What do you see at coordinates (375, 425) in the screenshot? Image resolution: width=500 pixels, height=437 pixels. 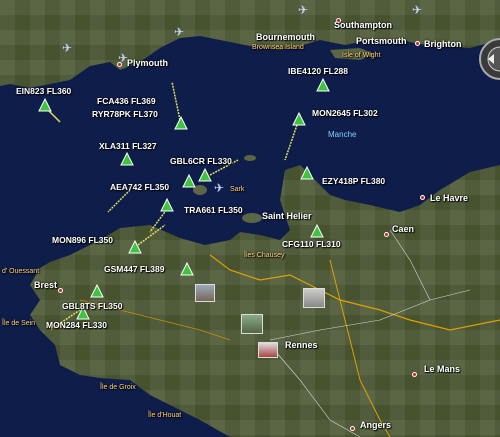 I see `city-label-angers: Angers` at bounding box center [375, 425].